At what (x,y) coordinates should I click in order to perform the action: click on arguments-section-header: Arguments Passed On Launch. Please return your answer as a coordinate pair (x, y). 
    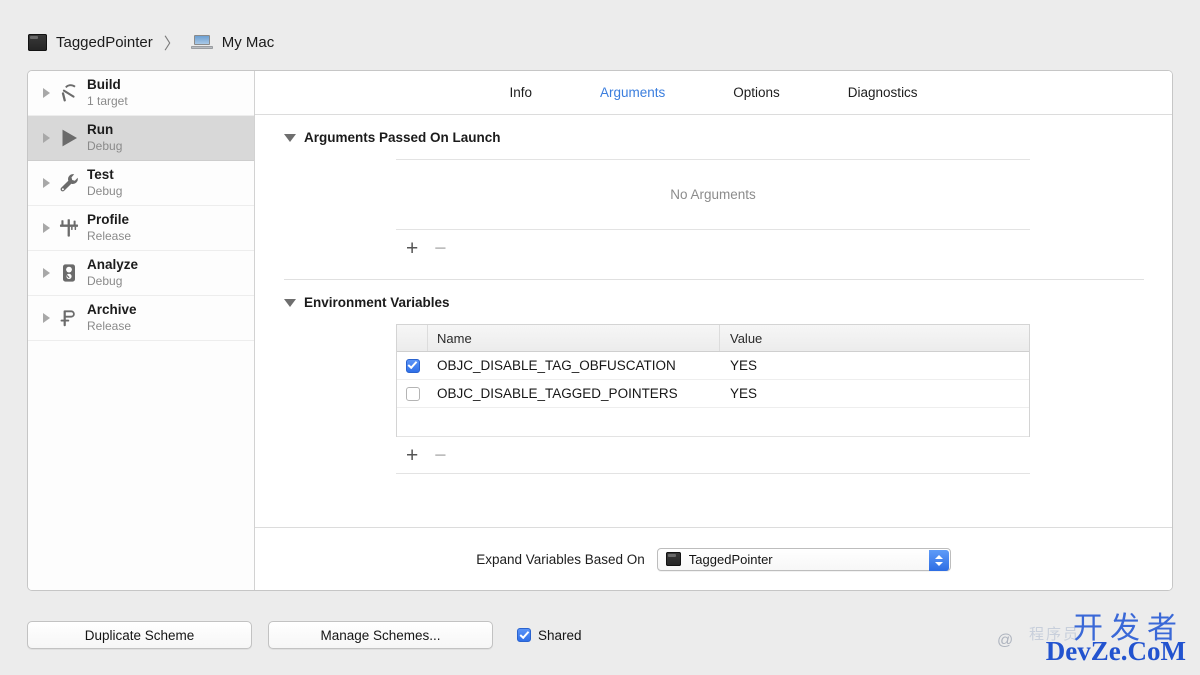
    Looking at the image, I should click on (713, 137).